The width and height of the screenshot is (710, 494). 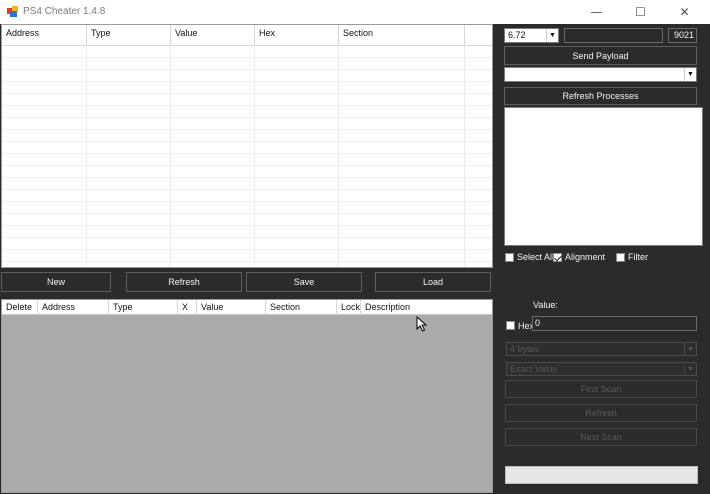 What do you see at coordinates (640, 12) in the screenshot?
I see `maximize-button: ☐` at bounding box center [640, 12].